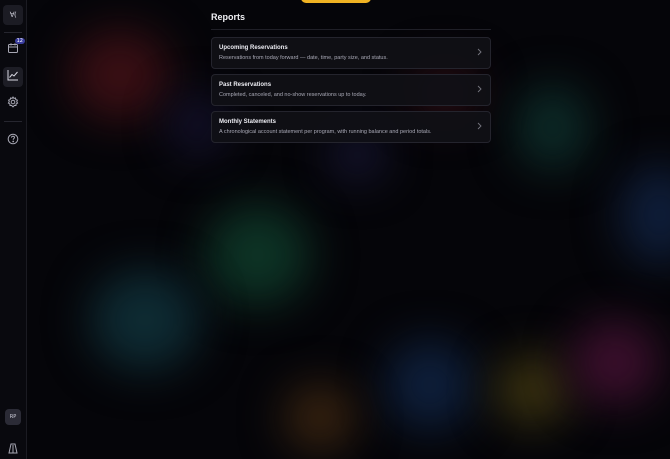 The height and width of the screenshot is (459, 670). What do you see at coordinates (13, 448) in the screenshot?
I see `brand-mark-icon` at bounding box center [13, 448].